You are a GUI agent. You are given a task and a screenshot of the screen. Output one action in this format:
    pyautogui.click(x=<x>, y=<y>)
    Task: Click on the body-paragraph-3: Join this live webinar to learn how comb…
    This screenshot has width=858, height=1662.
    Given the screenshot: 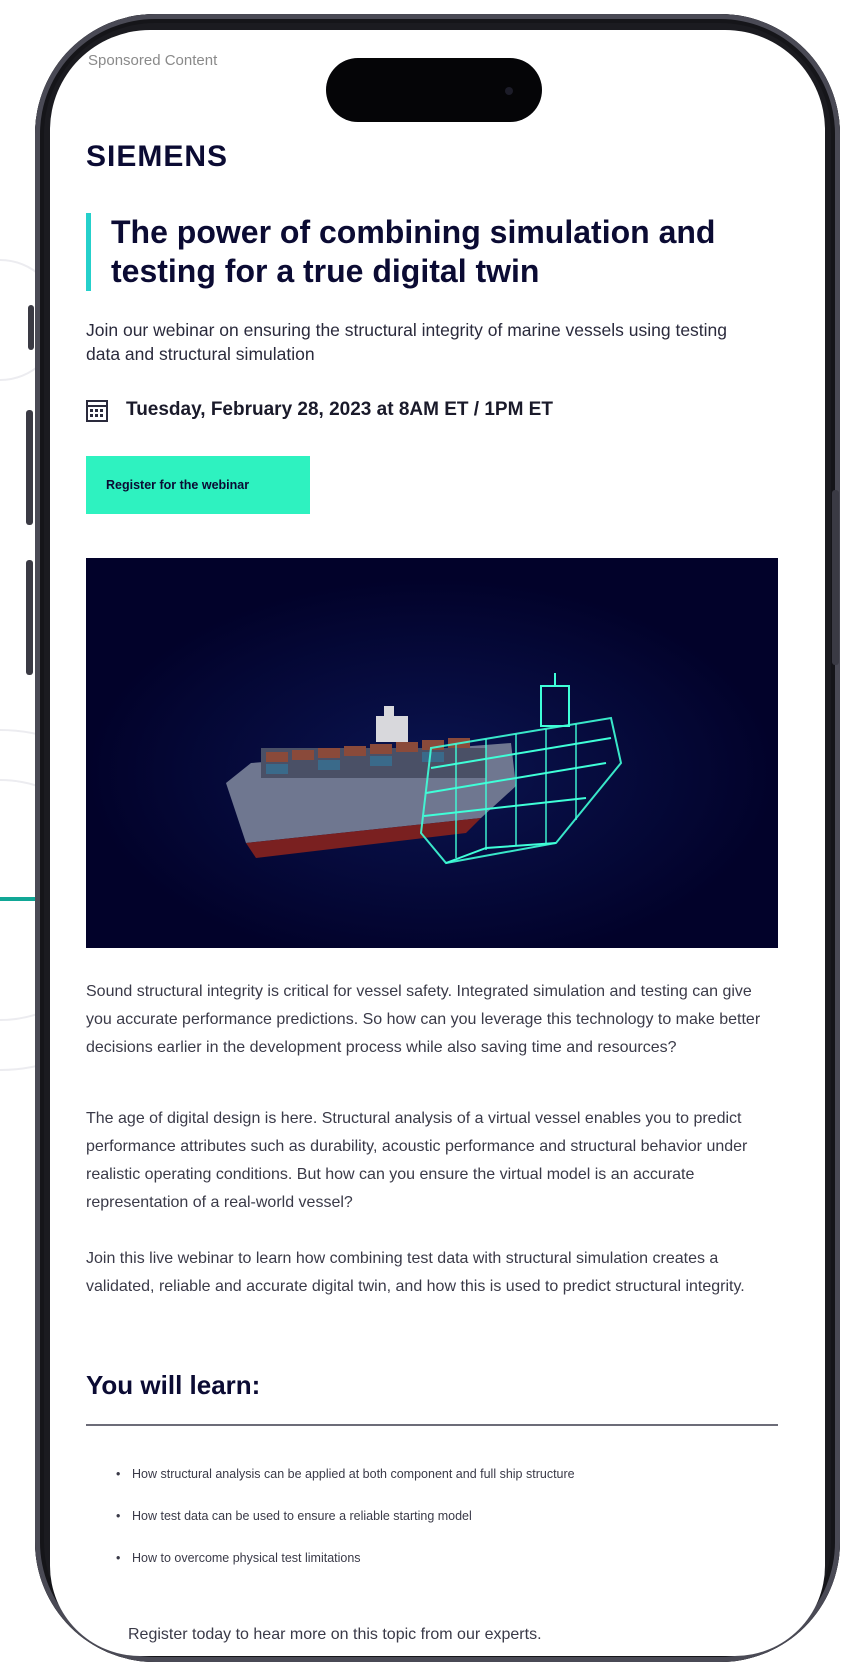 What is the action you would take?
    pyautogui.click(x=415, y=1272)
    